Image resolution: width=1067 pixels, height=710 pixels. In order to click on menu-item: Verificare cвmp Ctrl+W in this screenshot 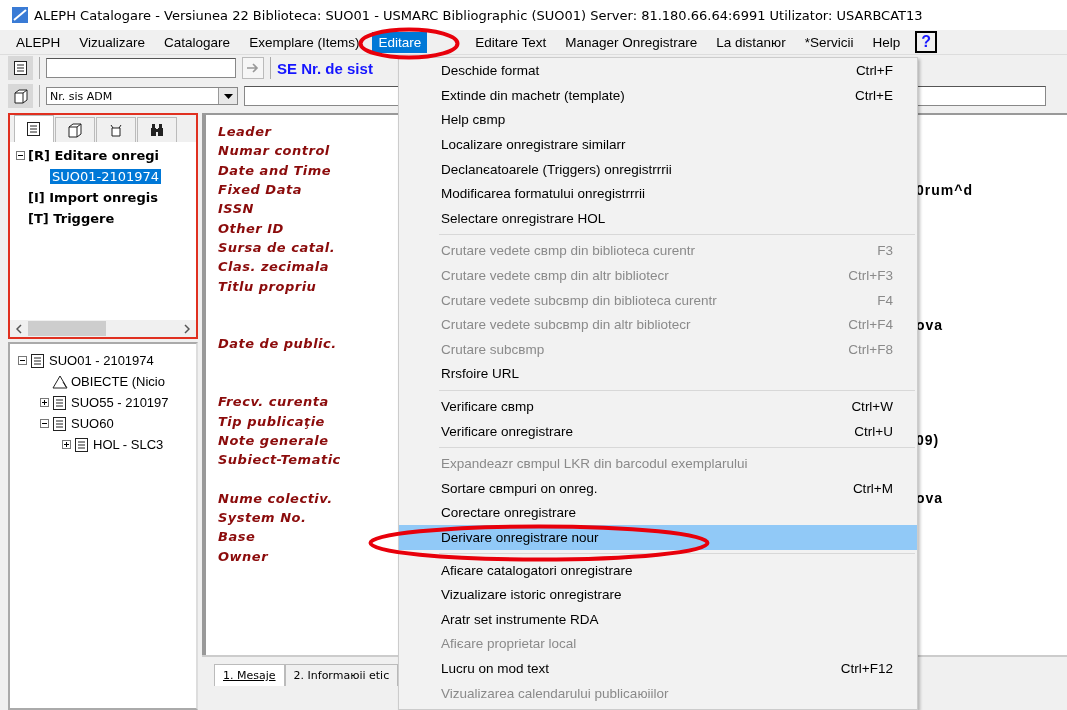, I will do `click(658, 406)`.